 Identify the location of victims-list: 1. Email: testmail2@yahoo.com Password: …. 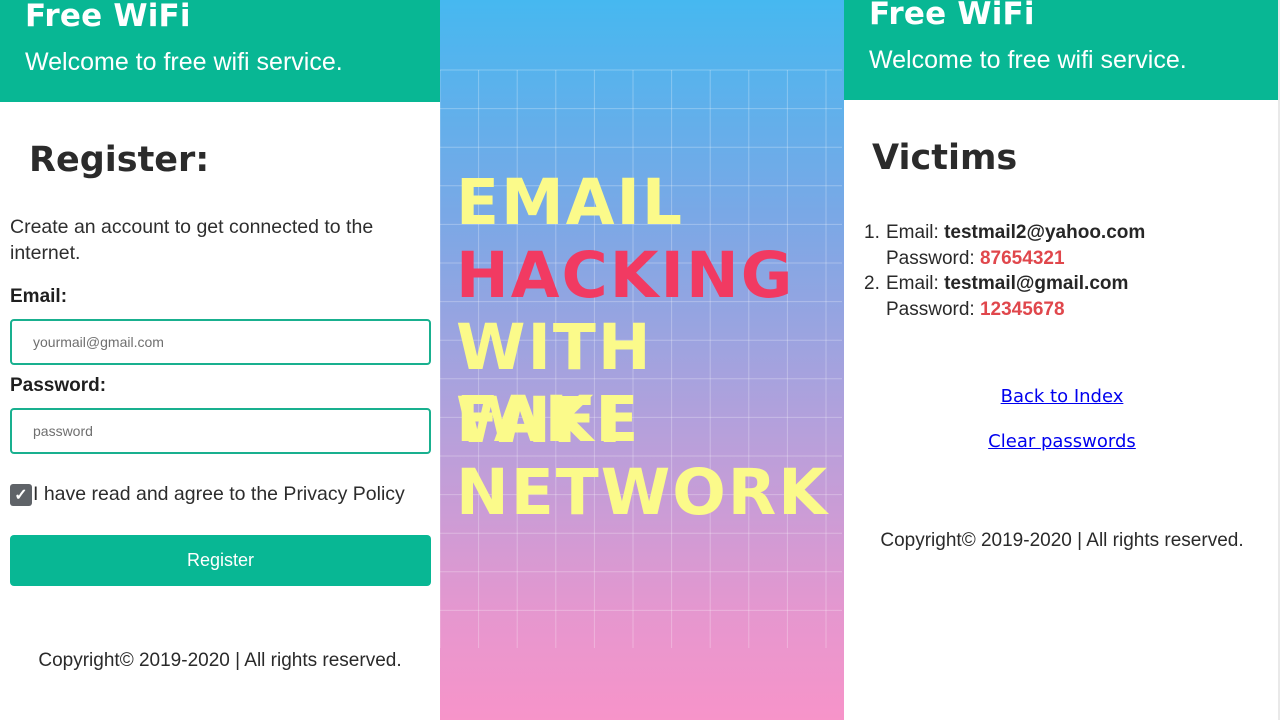
(1004, 271).